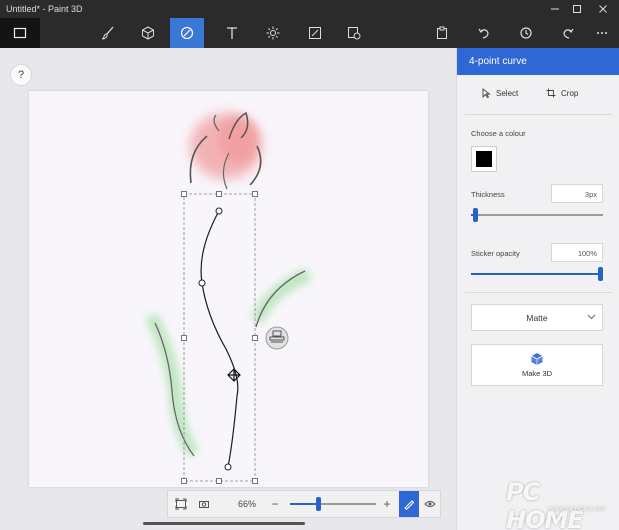 The height and width of the screenshot is (530, 619). What do you see at coordinates (277, 338) in the screenshot?
I see `stamp-button` at bounding box center [277, 338].